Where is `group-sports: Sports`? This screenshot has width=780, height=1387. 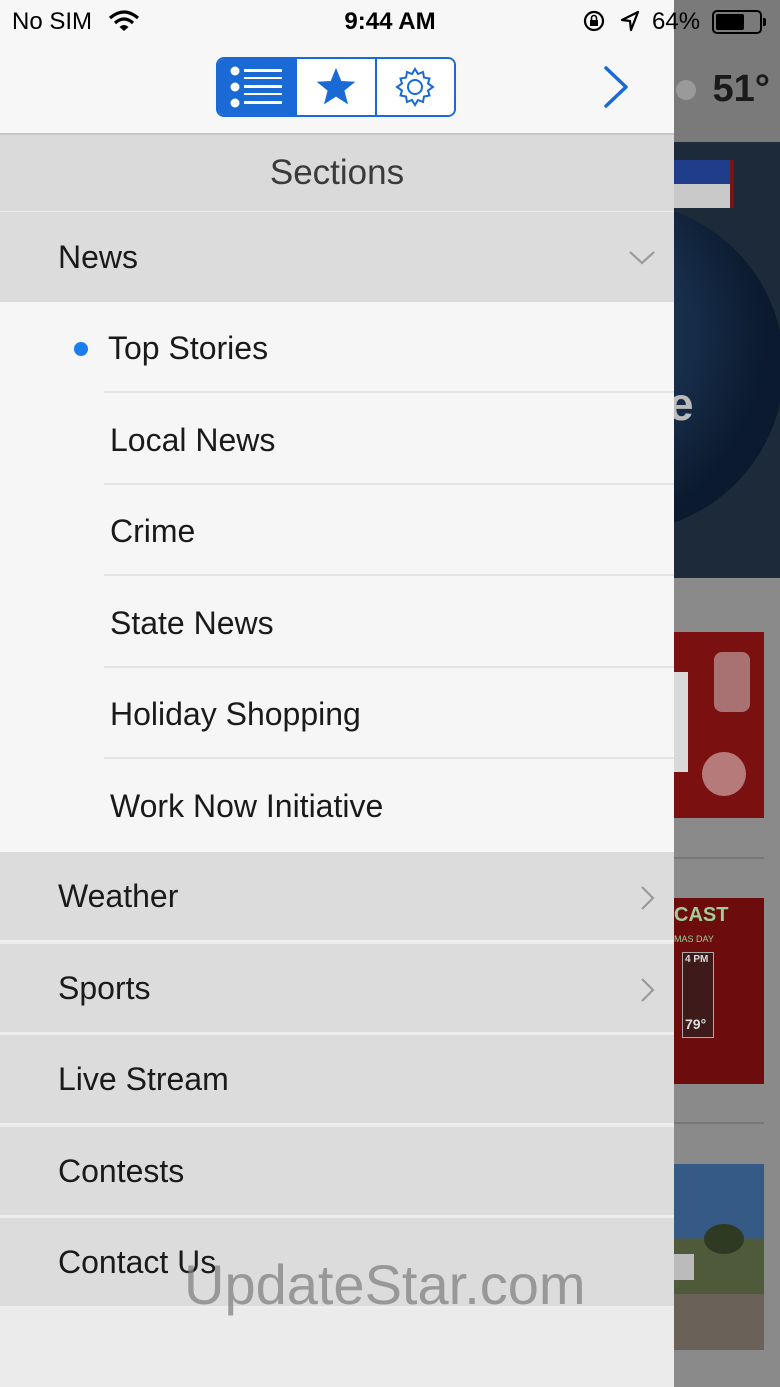
group-sports: Sports is located at coordinates (337, 989).